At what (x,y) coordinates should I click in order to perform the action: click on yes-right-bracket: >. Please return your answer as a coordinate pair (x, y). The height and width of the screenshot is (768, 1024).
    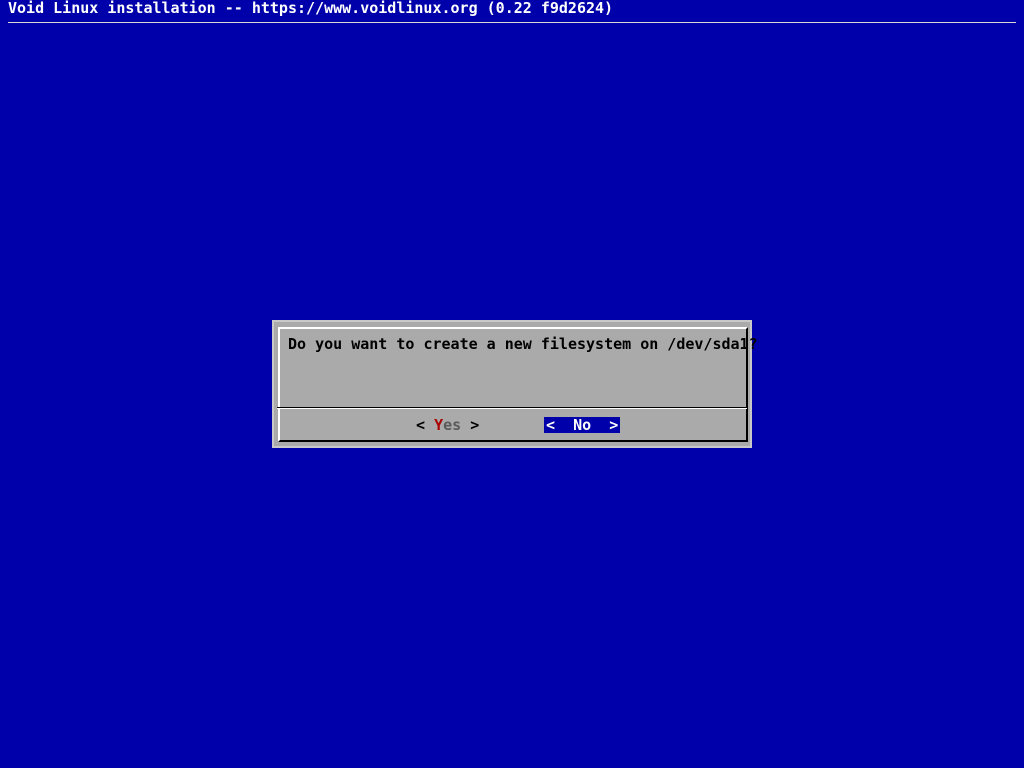
    Looking at the image, I should click on (475, 425).